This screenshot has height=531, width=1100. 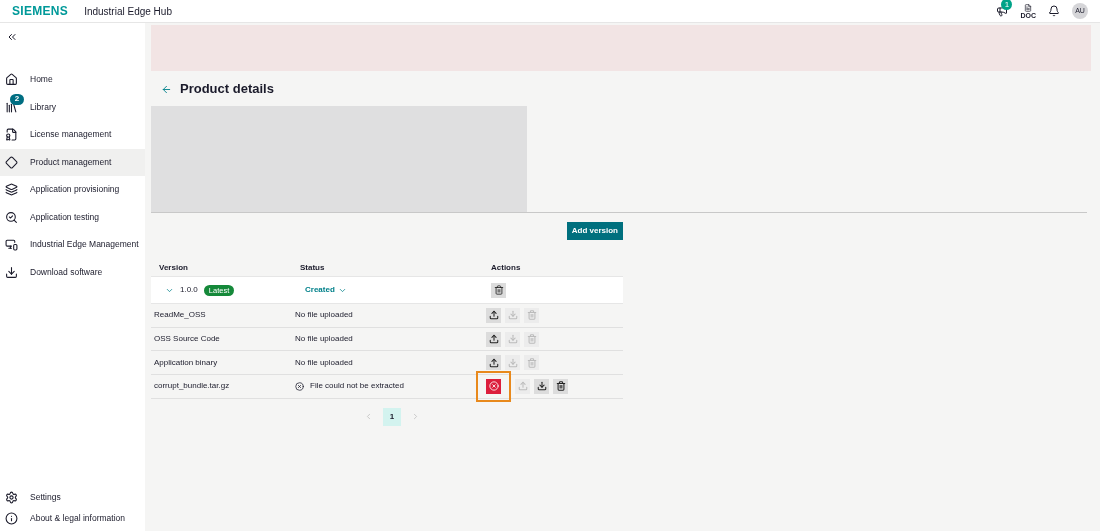 I want to click on devices-icon, so click(x=11, y=245).